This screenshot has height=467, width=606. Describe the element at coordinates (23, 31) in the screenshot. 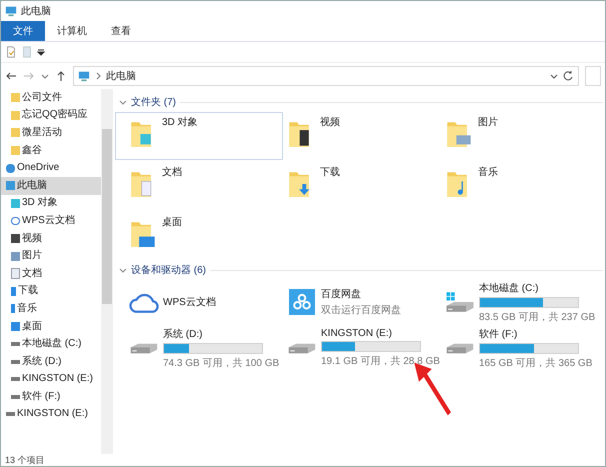

I see `ribbon-tab: 文件` at that location.